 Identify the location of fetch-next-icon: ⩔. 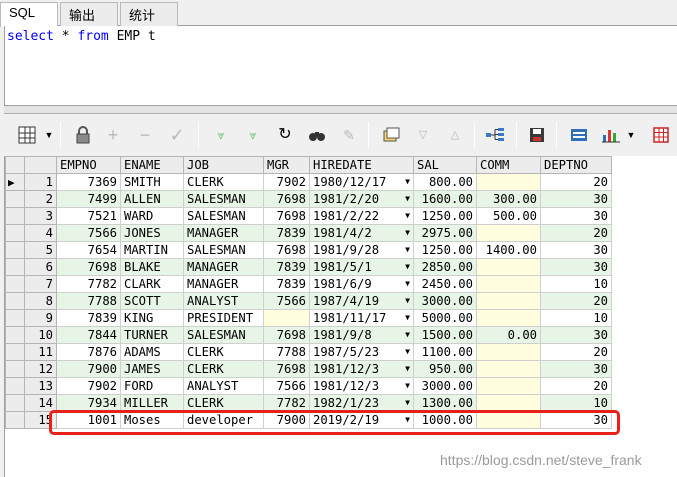
(221, 135).